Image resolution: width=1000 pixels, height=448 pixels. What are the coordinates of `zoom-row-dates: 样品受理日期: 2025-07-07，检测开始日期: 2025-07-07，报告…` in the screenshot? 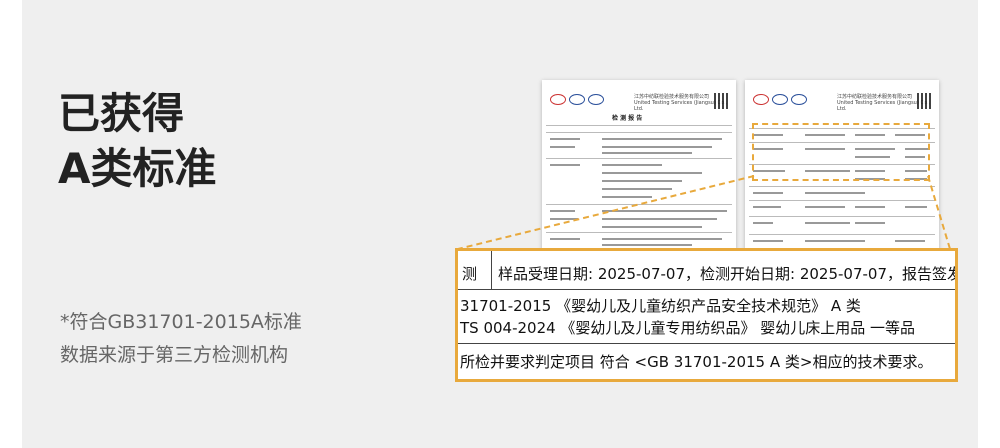 It's located at (728, 274).